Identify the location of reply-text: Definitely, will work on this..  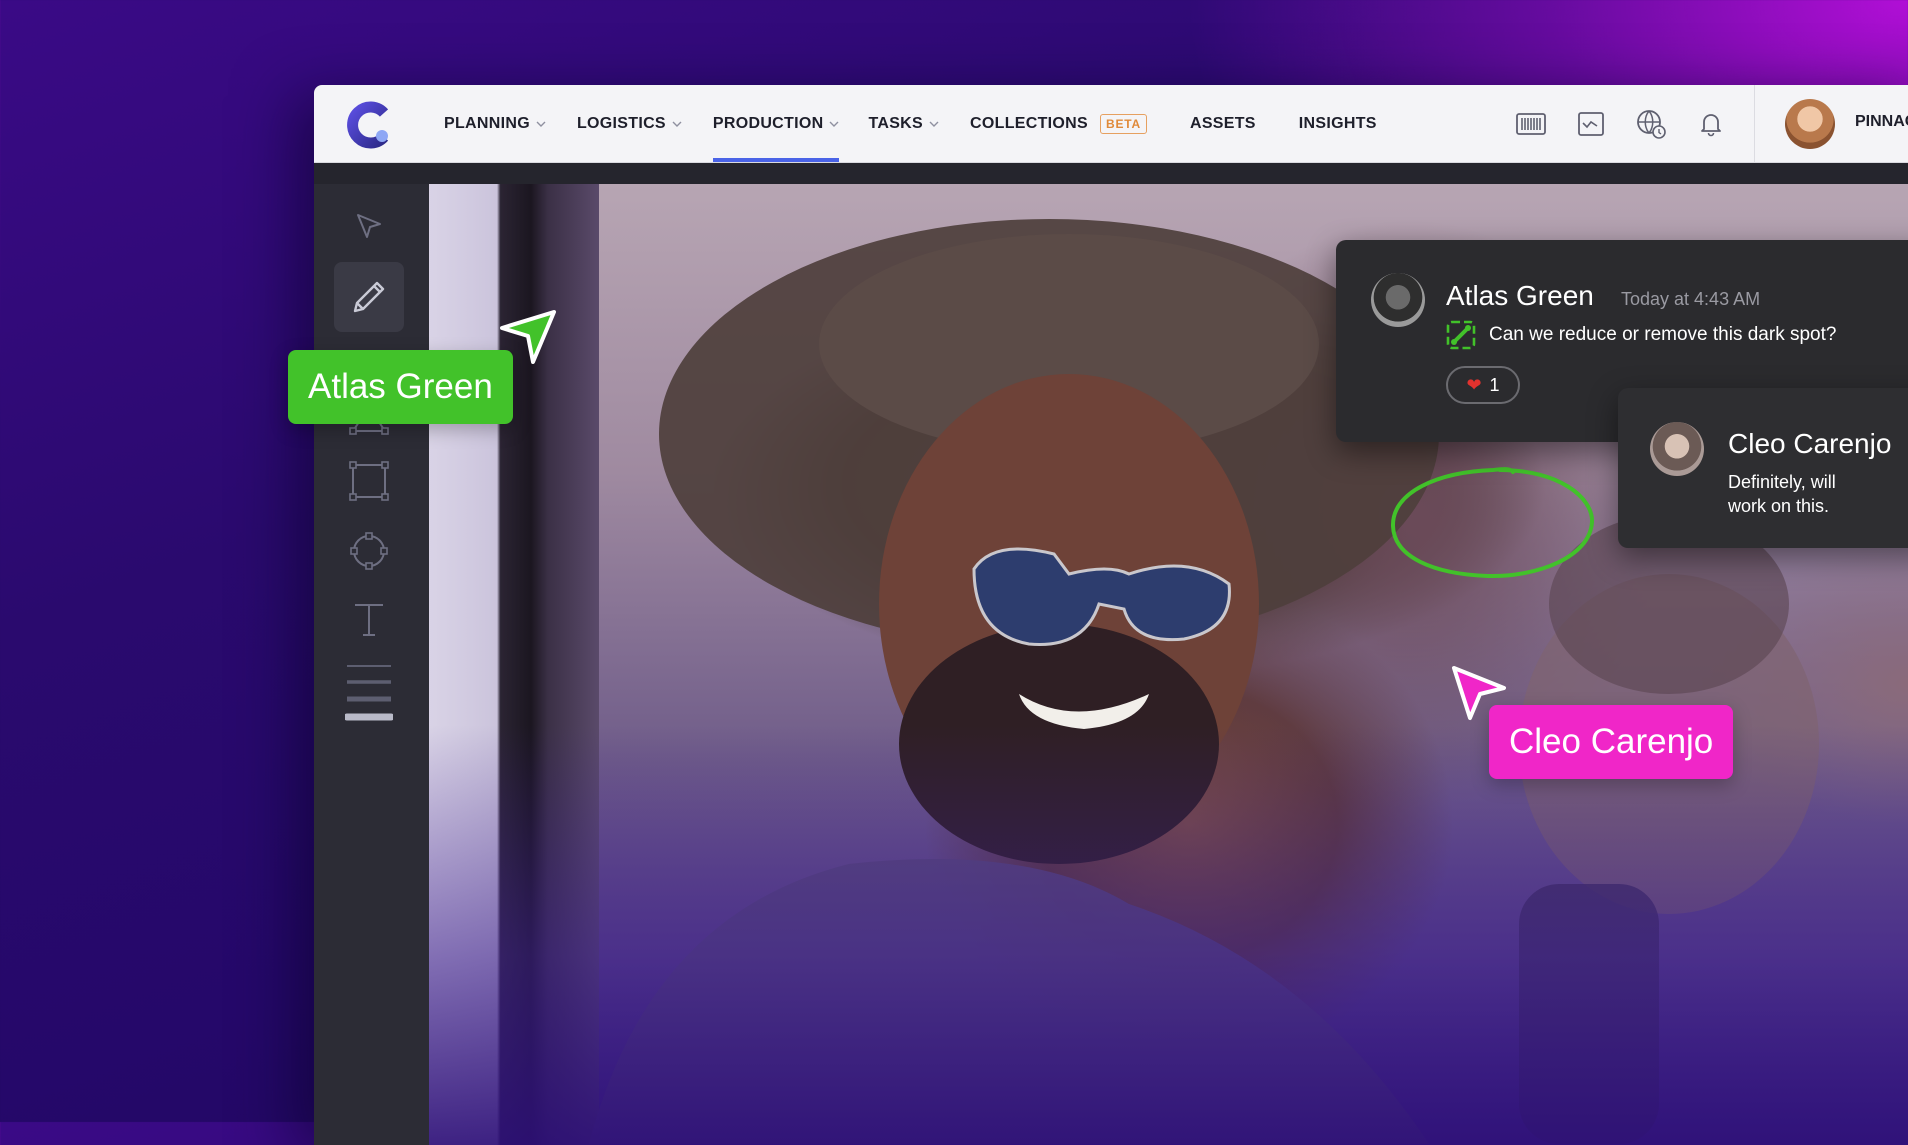
(1782, 494).